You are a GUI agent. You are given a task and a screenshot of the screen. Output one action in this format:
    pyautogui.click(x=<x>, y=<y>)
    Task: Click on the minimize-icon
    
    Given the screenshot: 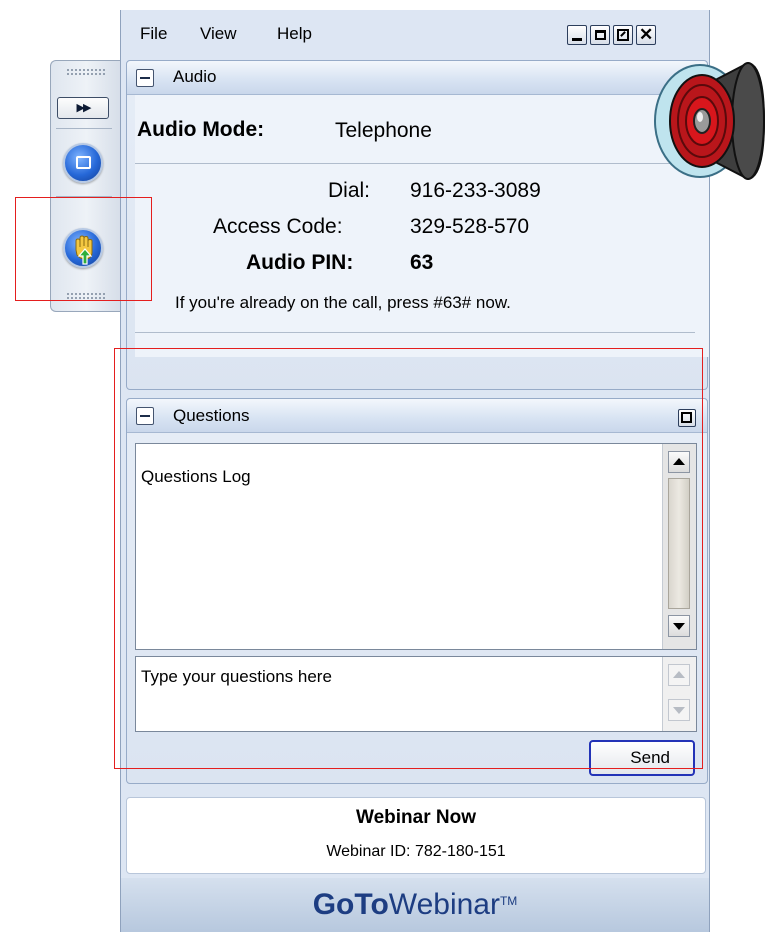 What is the action you would take?
    pyautogui.click(x=577, y=39)
    